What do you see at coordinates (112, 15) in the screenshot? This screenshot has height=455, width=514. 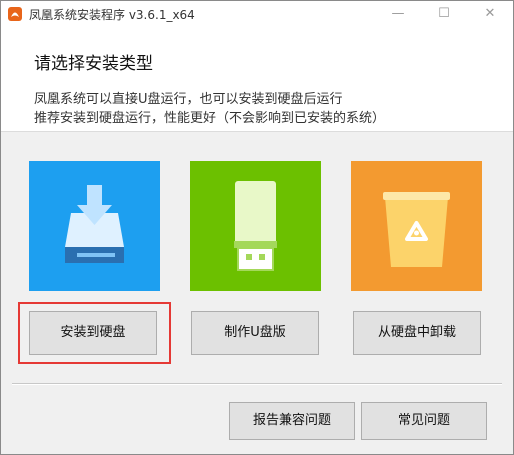 I see `window-title: 凤凰系统安装程序 v3.6.1_x64` at bounding box center [112, 15].